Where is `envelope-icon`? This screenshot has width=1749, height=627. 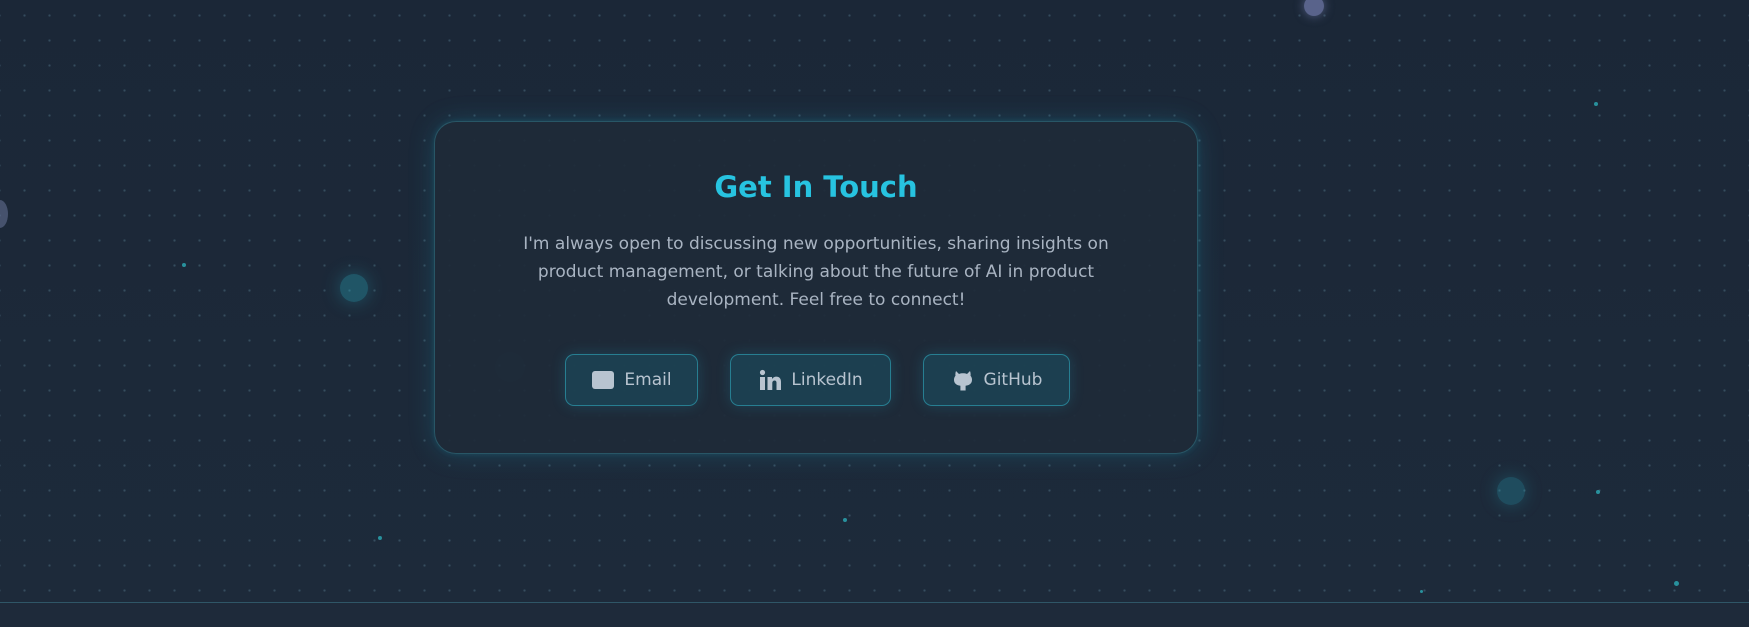
envelope-icon is located at coordinates (603, 380).